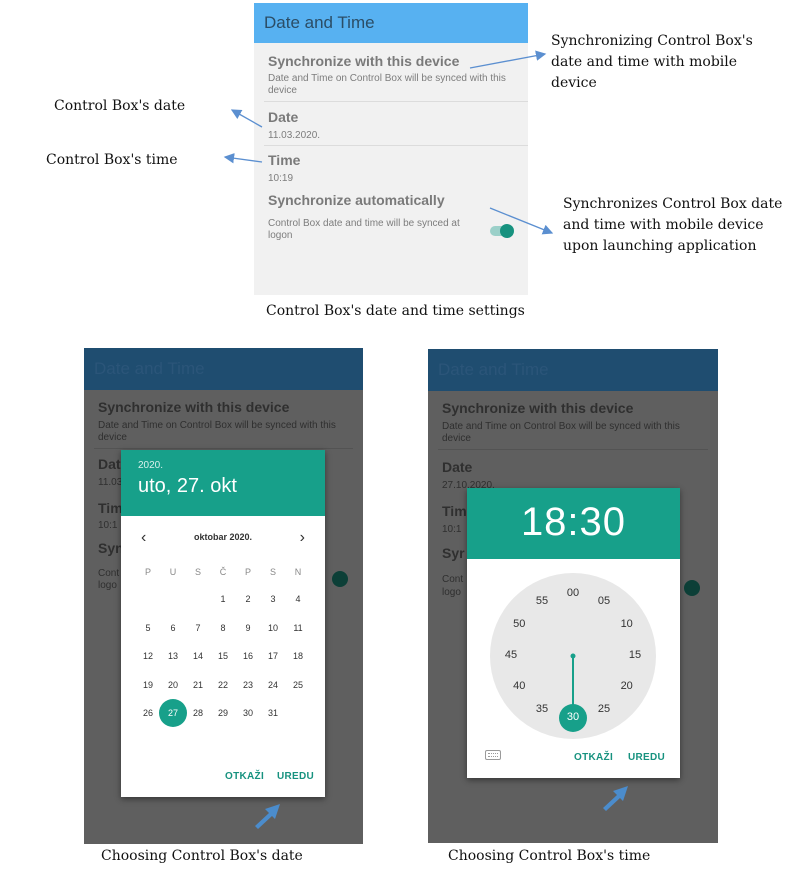 This screenshot has height=877, width=787. Describe the element at coordinates (604, 709) in the screenshot. I see `clock-minute: 25` at that location.